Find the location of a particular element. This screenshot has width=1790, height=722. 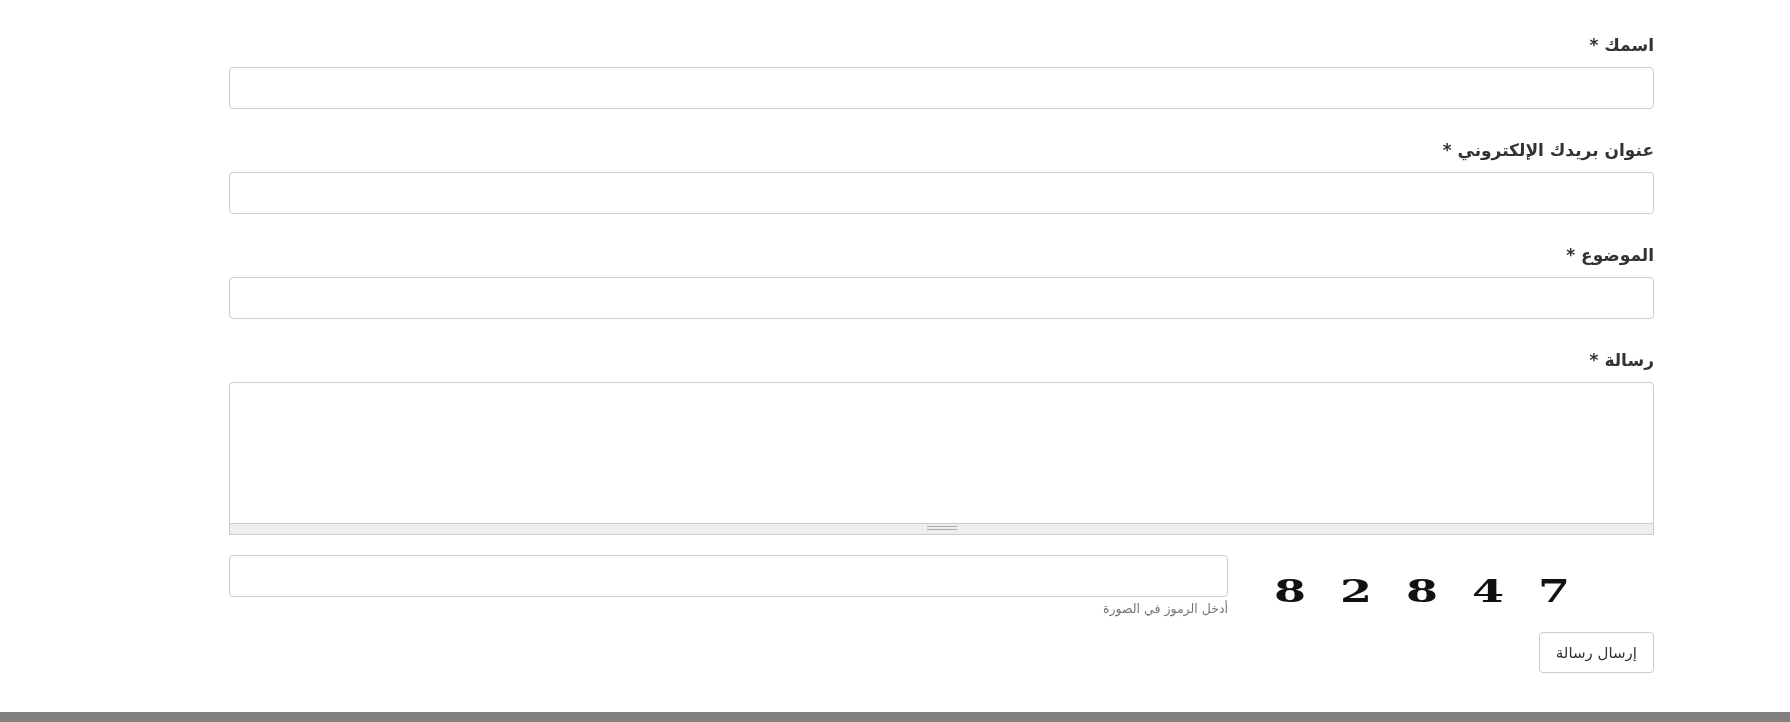

field-label: الموضوع * is located at coordinates (1610, 255).